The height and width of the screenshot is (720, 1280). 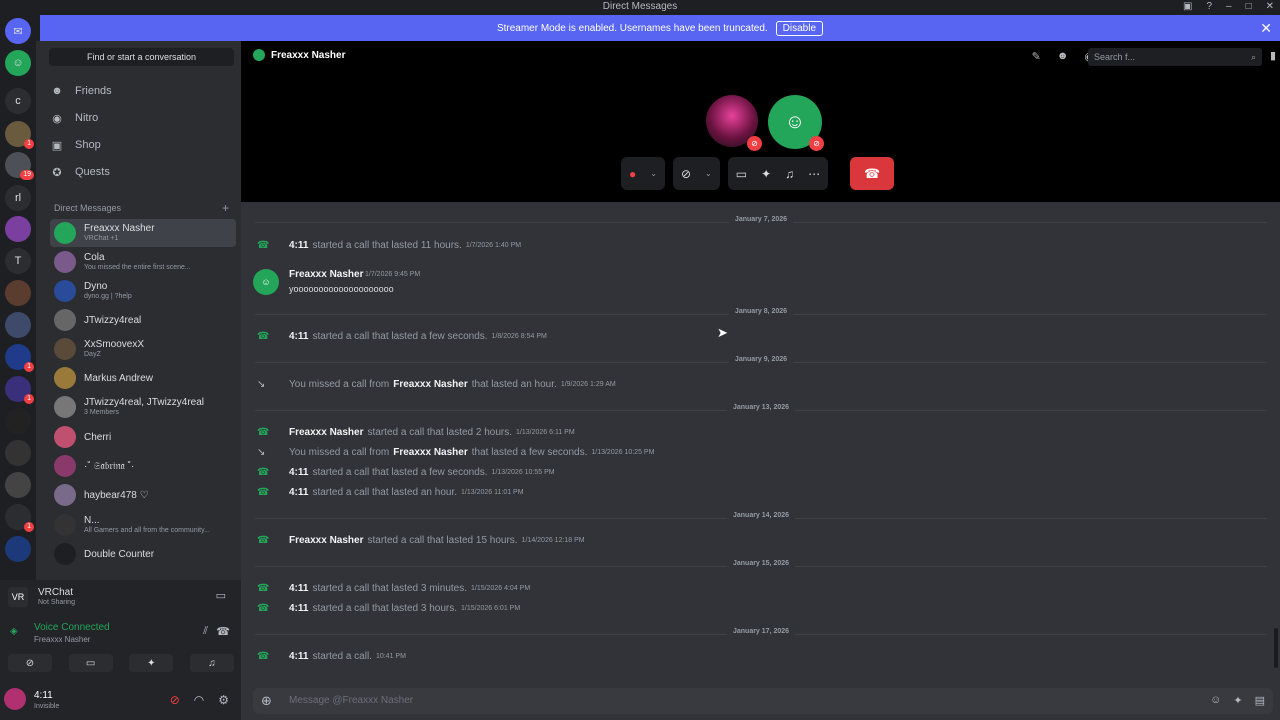 What do you see at coordinates (221, 595) in the screenshot?
I see `share-screen-icon: ▭` at bounding box center [221, 595].